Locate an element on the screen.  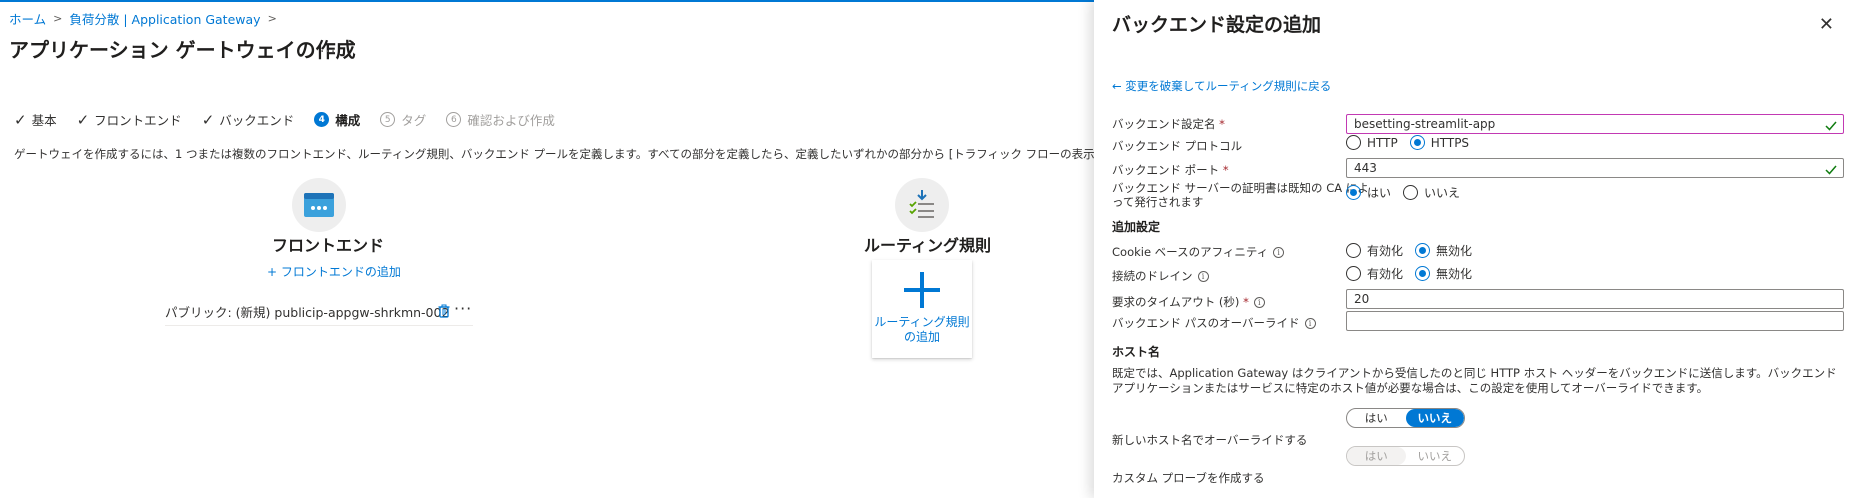
step-number-badge: 4 is located at coordinates (322, 119).